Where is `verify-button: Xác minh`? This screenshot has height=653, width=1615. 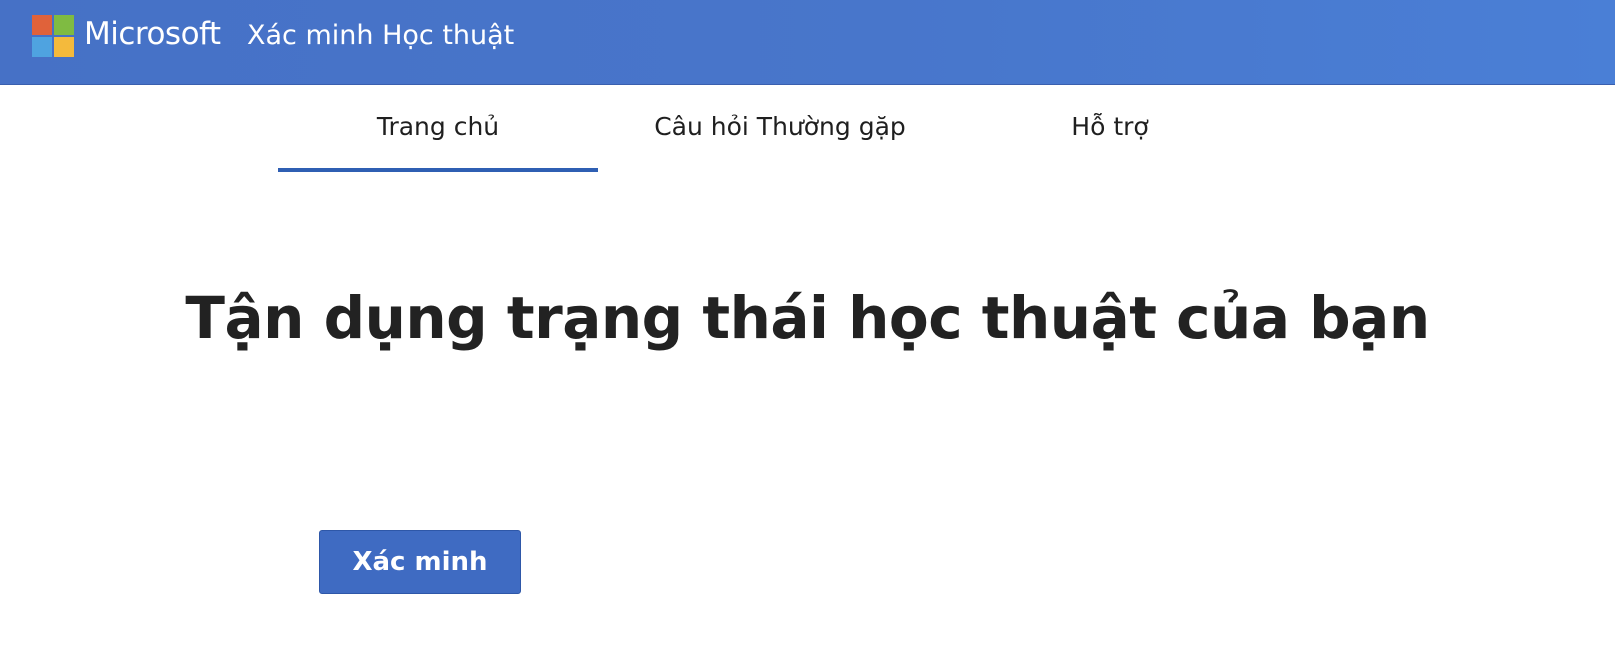
verify-button: Xác minh is located at coordinates (420, 562).